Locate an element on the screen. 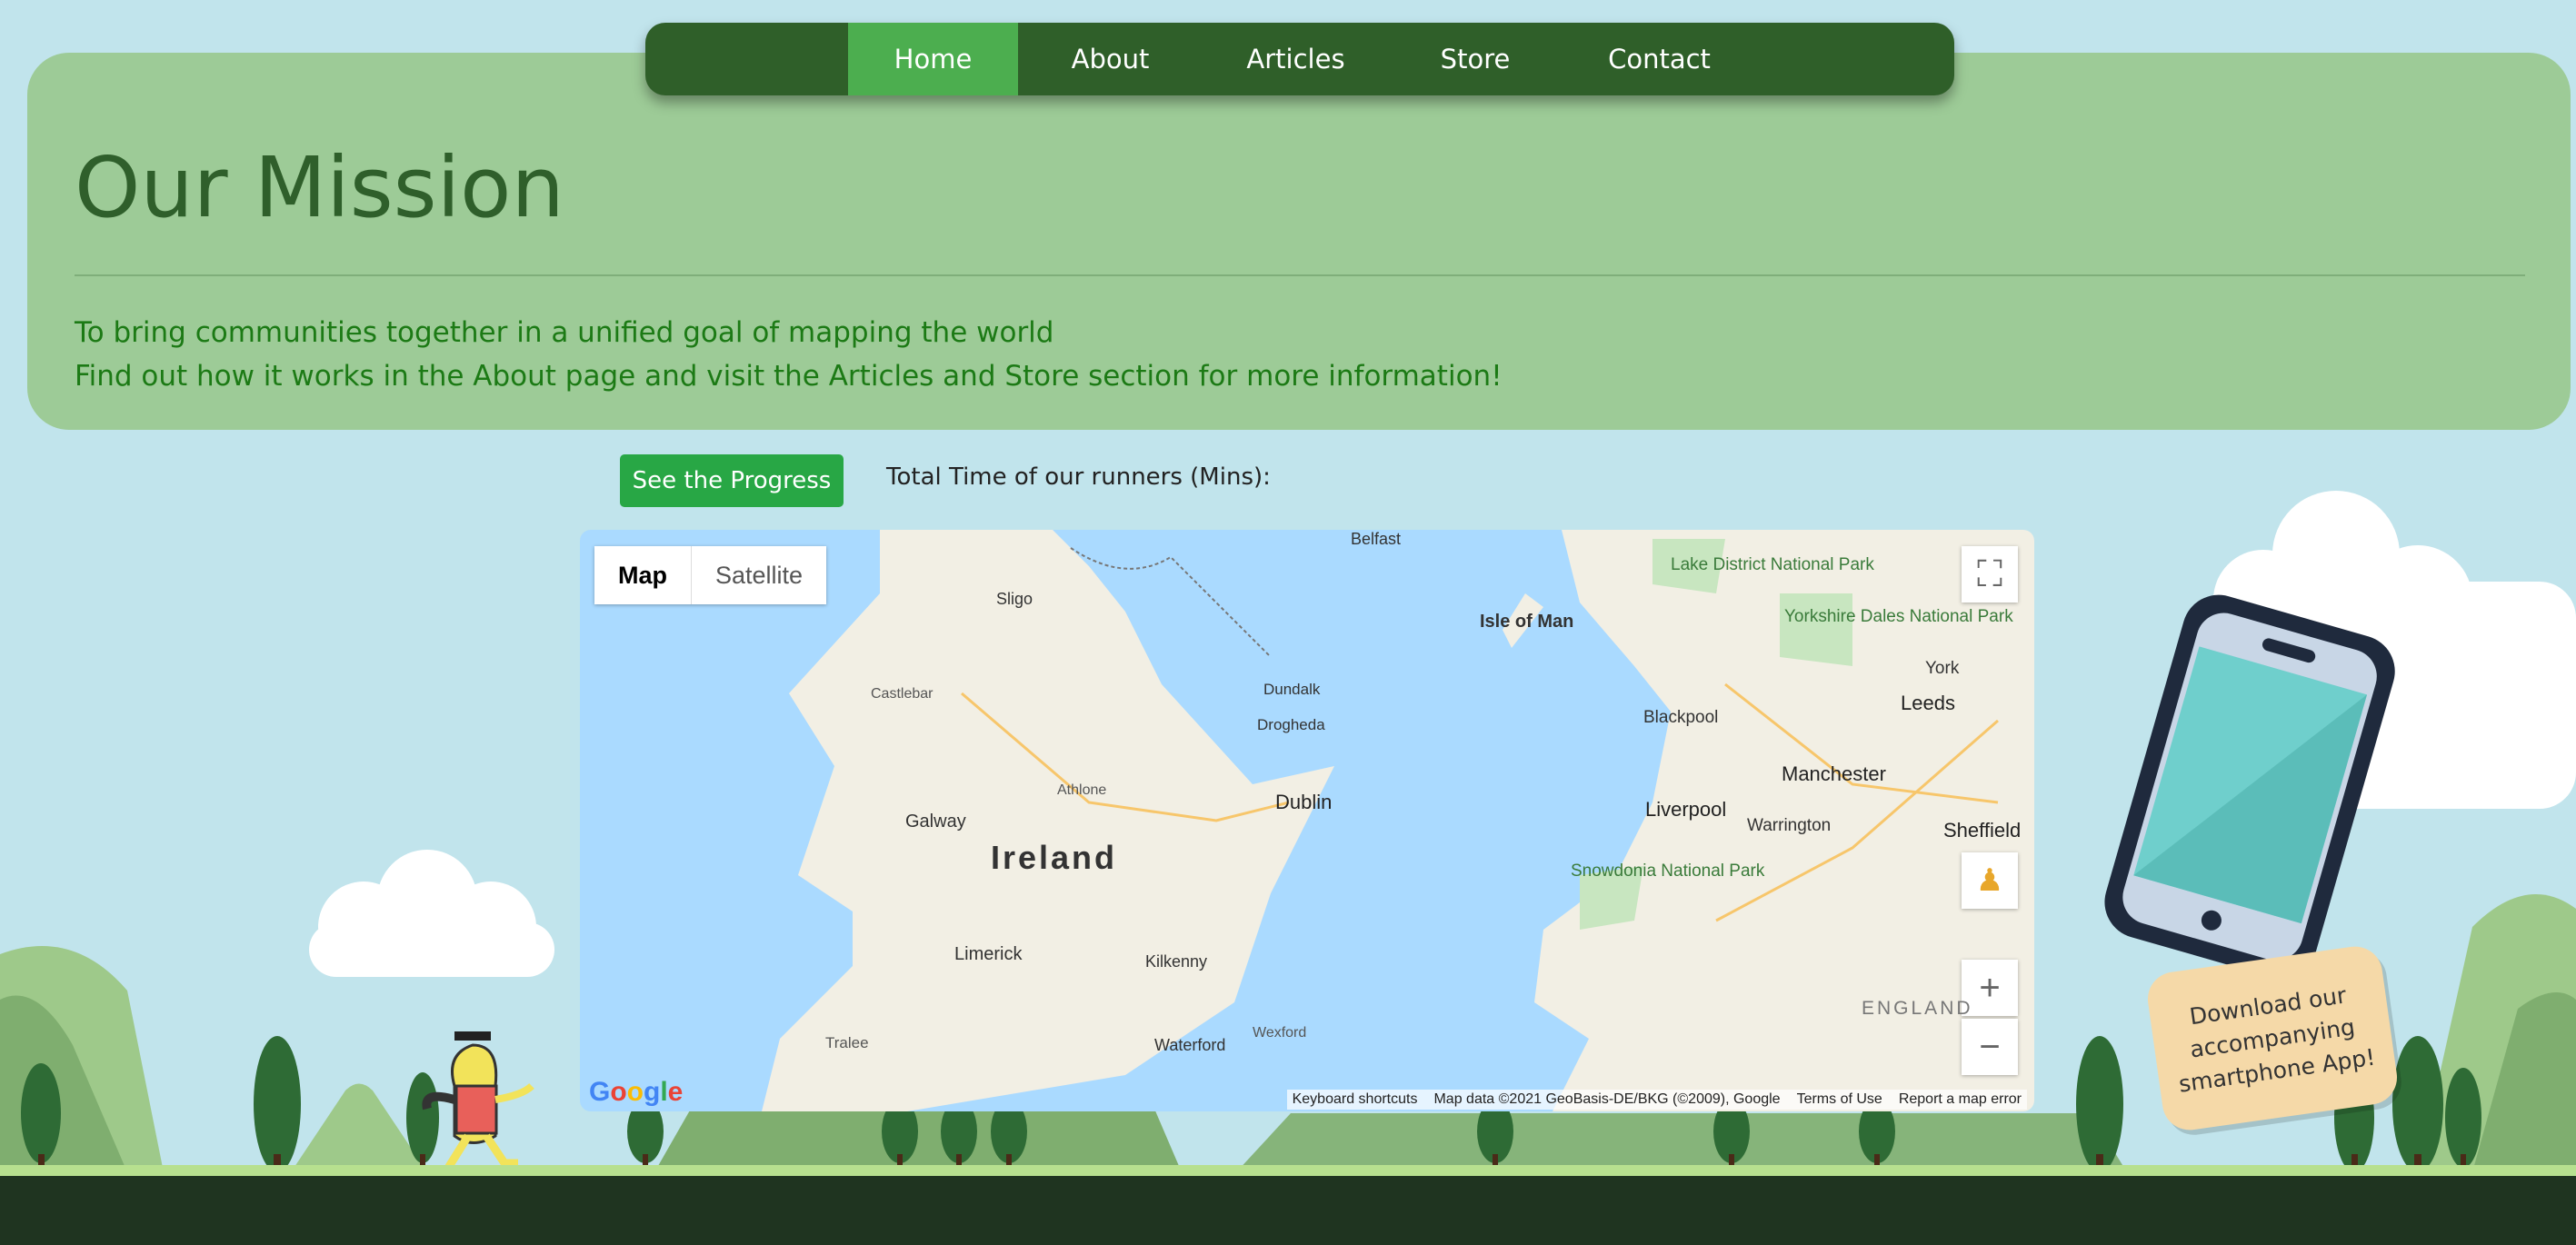  map-label-drogheda: Drogheda is located at coordinates (1291, 724).